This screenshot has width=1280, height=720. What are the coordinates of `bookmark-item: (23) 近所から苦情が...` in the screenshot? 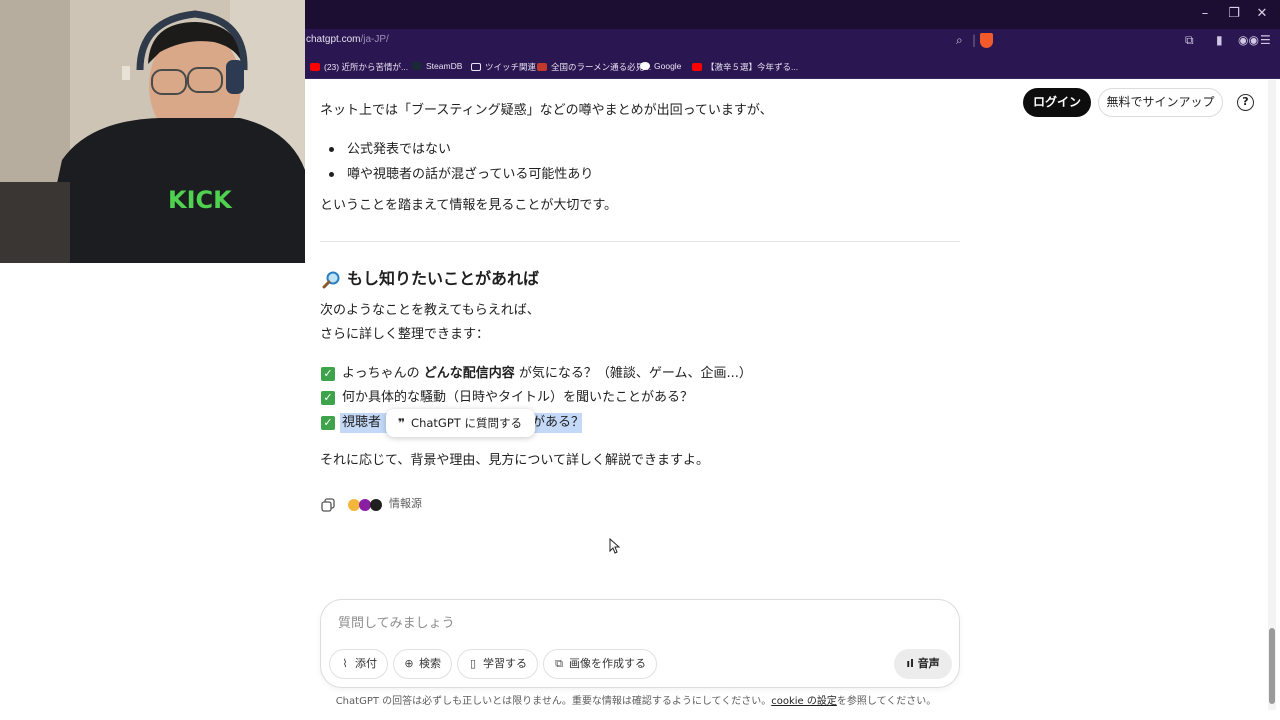 It's located at (359, 67).